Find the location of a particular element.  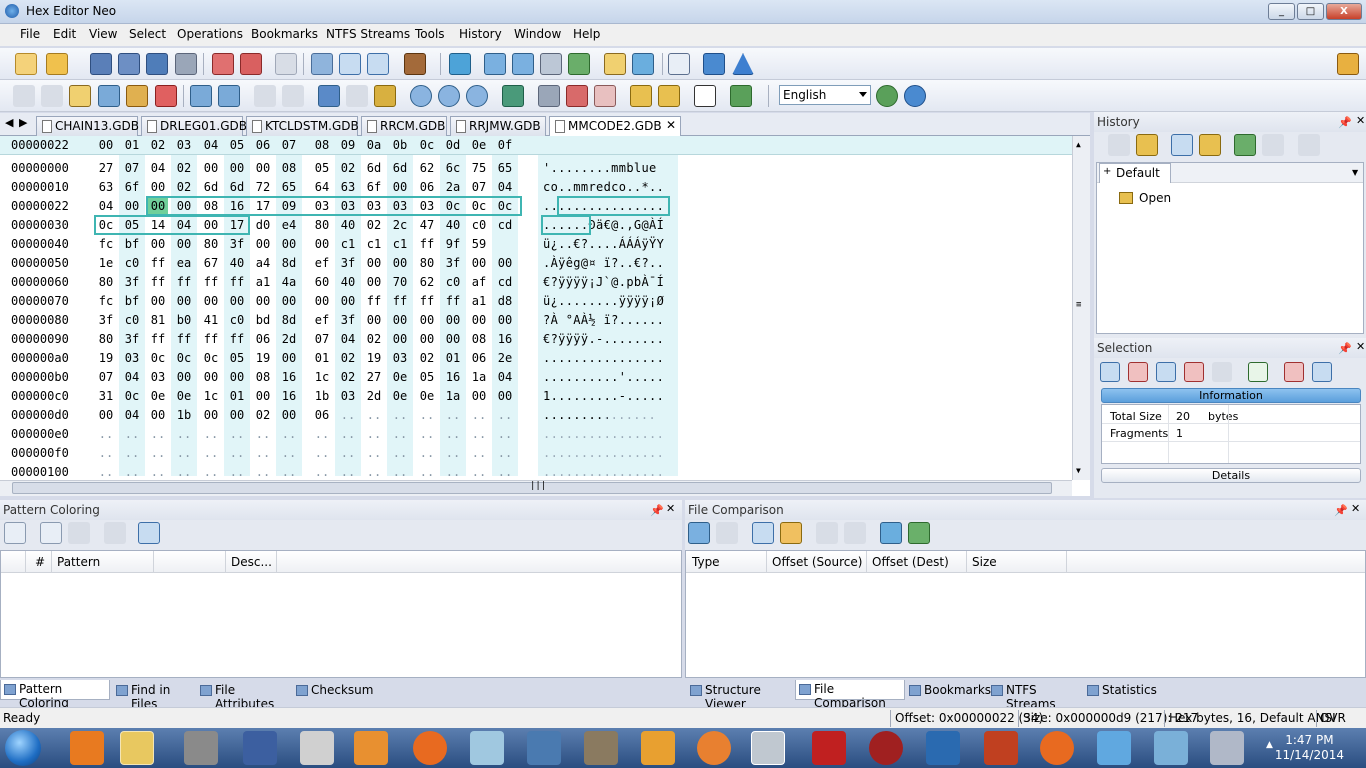

hex-byte: 60 is located at coordinates (322, 282).